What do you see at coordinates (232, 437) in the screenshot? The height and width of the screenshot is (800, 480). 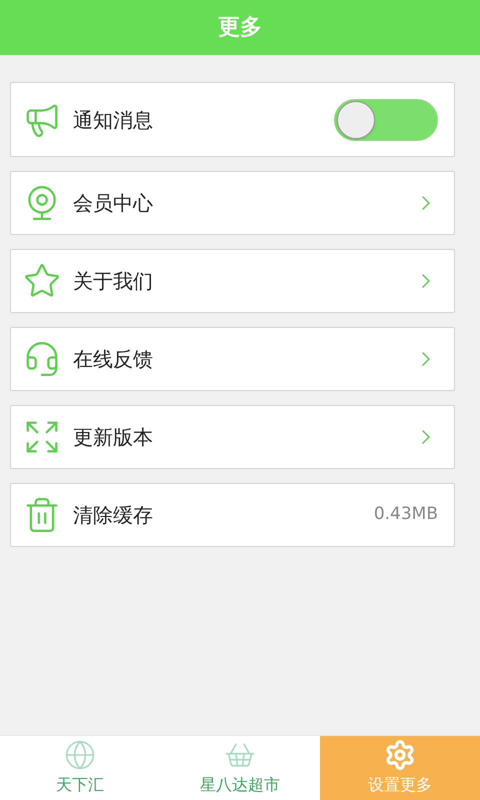 I see `settings-row: 更新版本` at bounding box center [232, 437].